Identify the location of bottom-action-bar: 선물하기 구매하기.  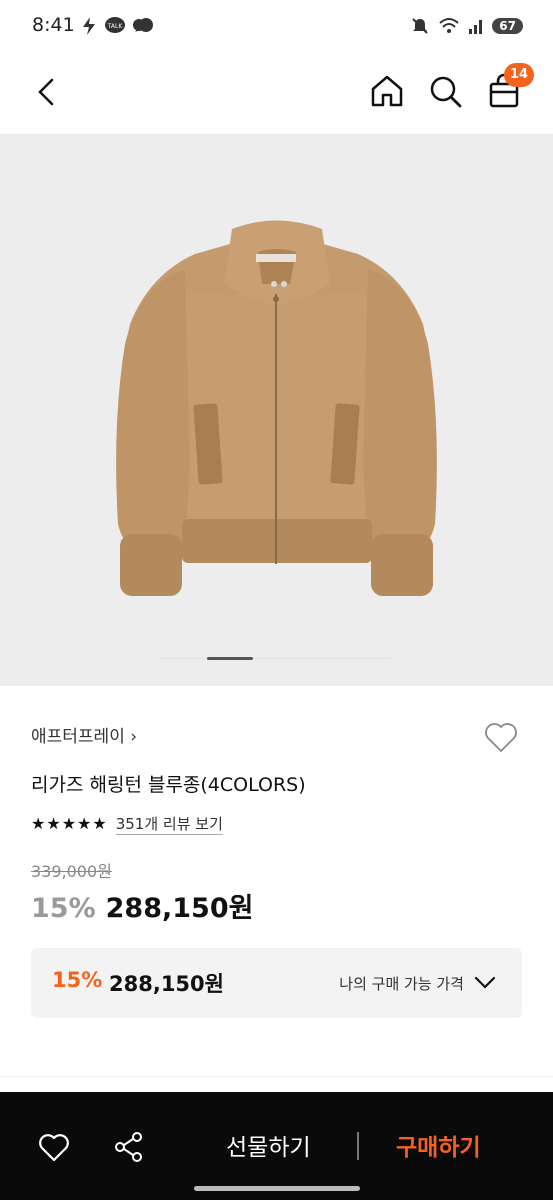
(276, 1146).